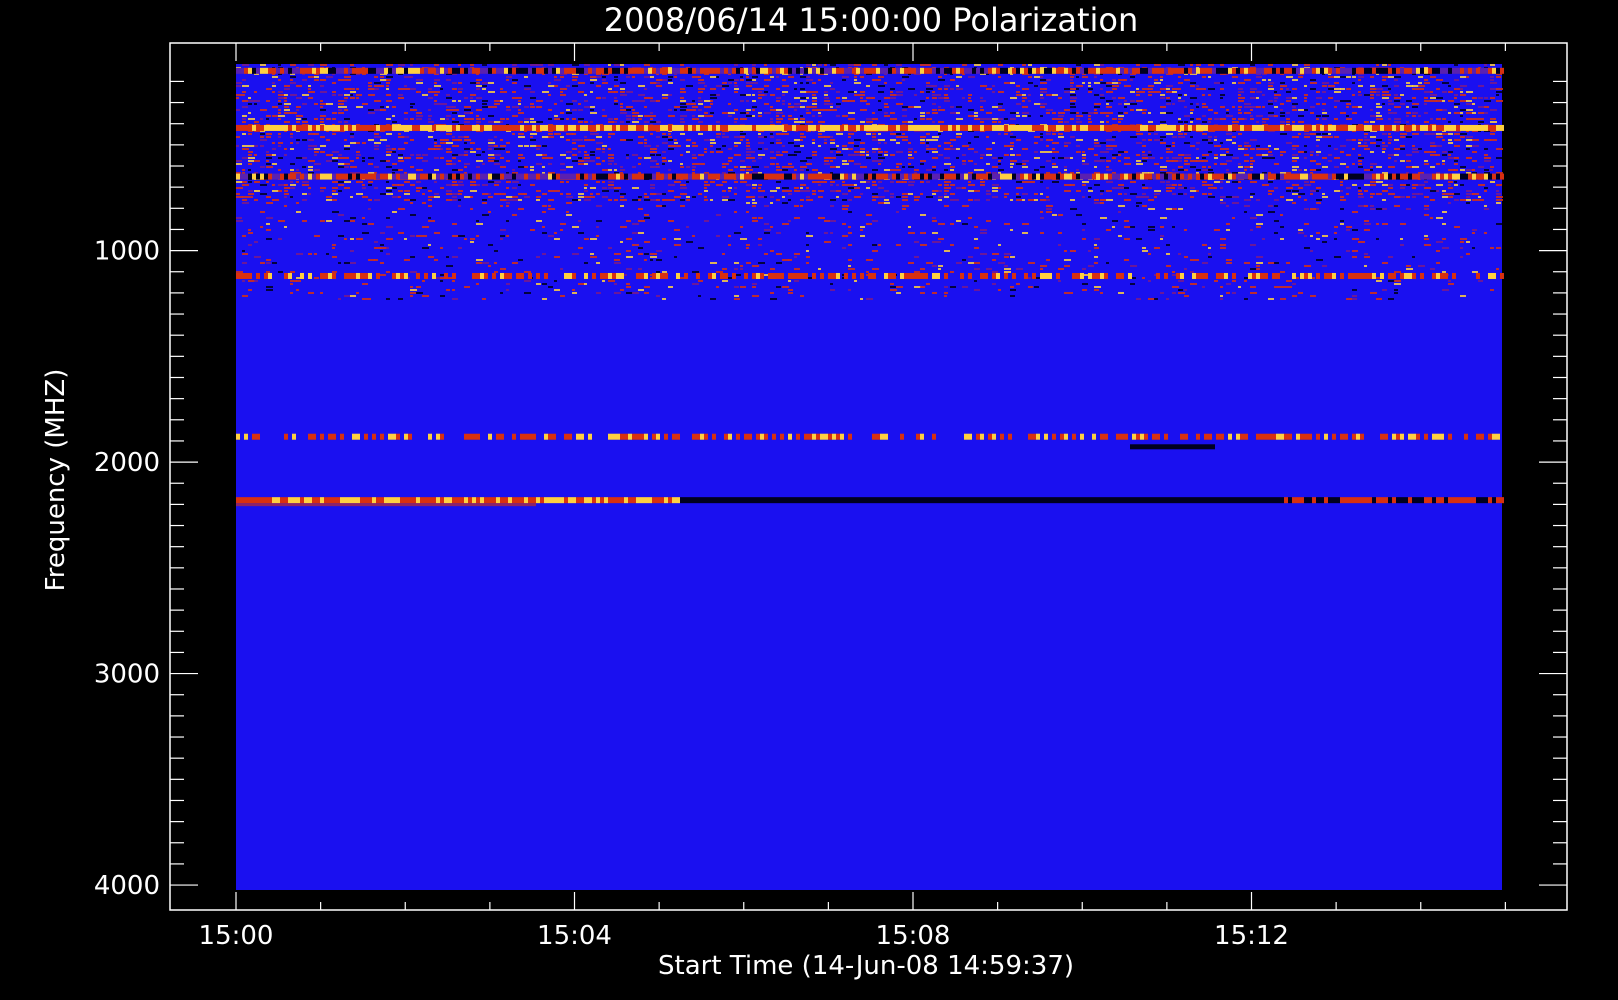 The height and width of the screenshot is (1000, 1618). Describe the element at coordinates (56, 480) in the screenshot. I see `y-axis-label: Frequency (MHZ)` at that location.